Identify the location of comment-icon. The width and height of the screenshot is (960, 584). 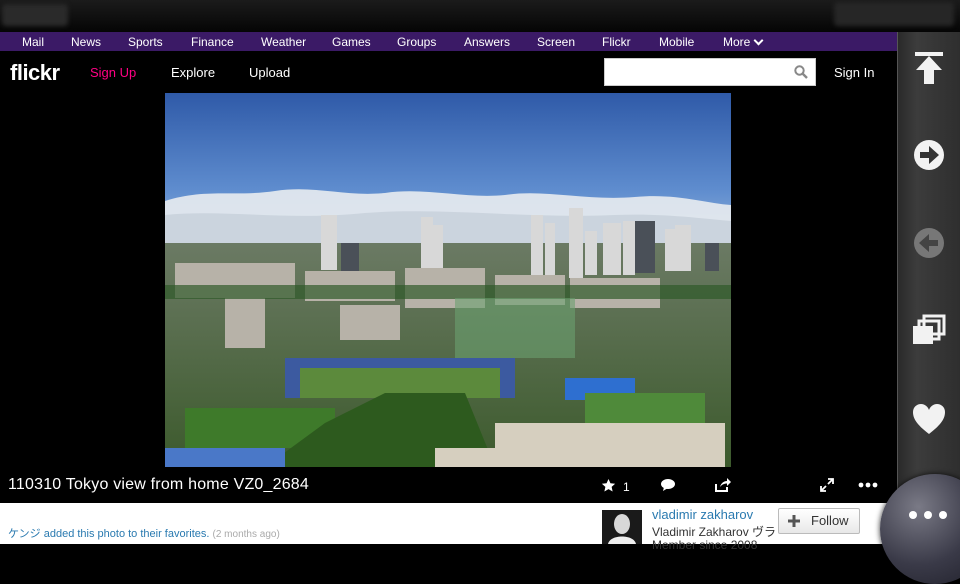
(668, 485).